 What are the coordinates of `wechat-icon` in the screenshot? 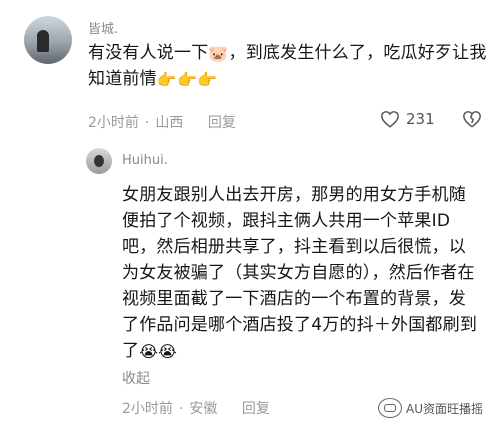 It's located at (390, 408).